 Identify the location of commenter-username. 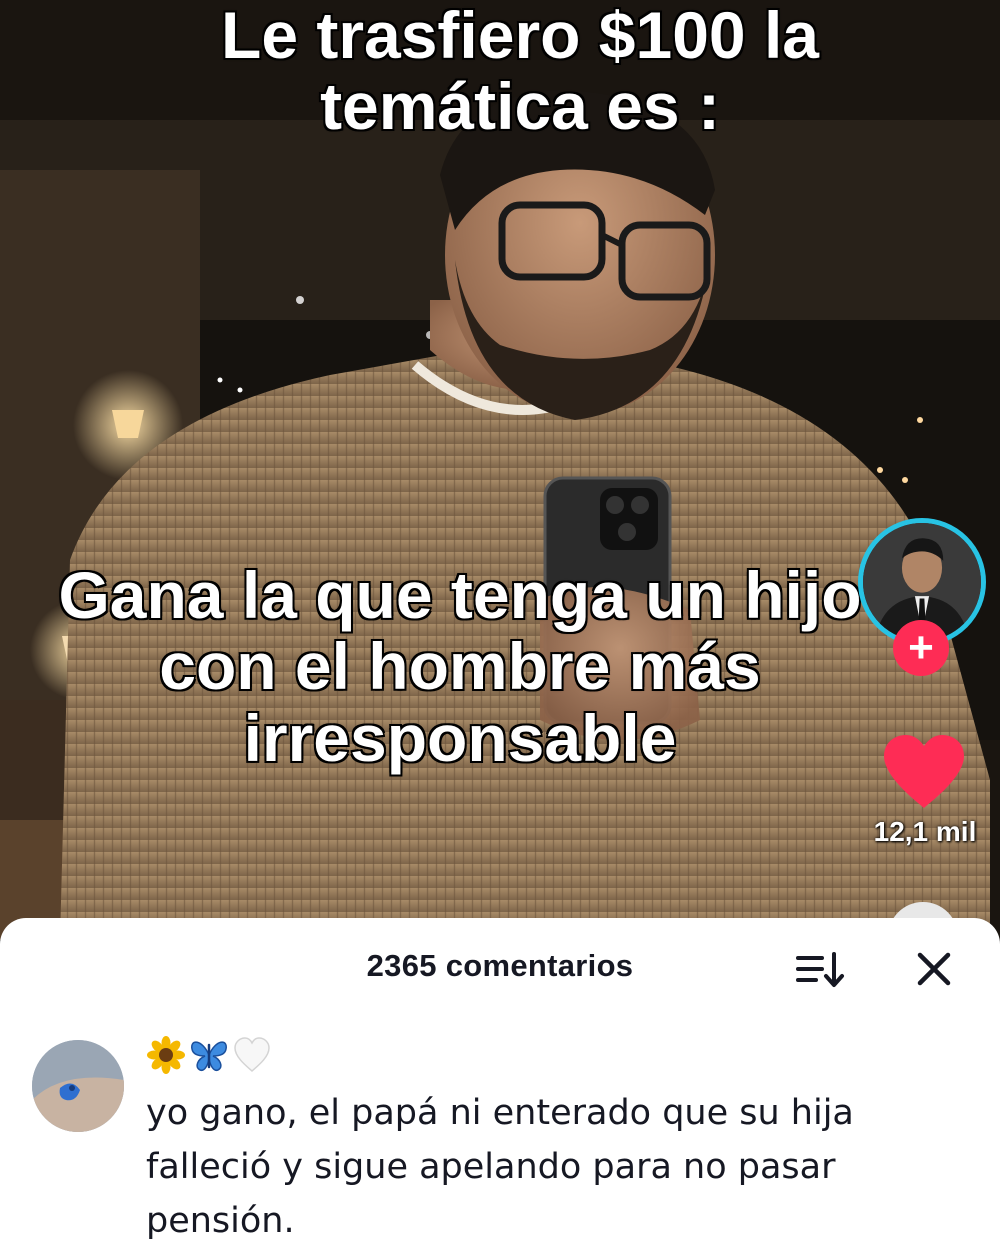
(209, 1055).